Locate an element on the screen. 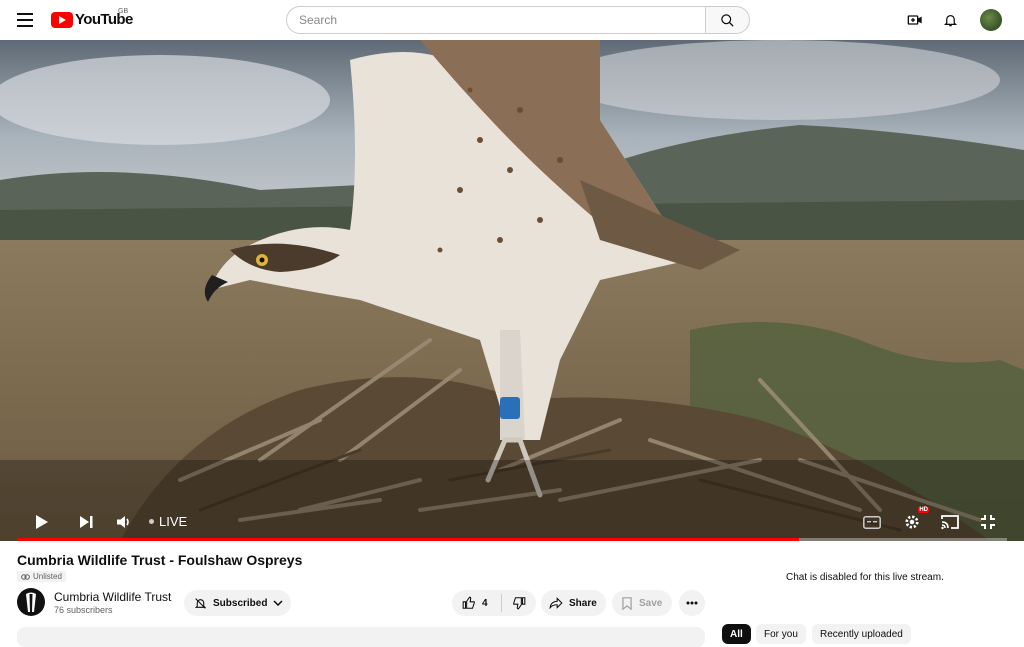 The image size is (1024, 647). notifications-button is located at coordinates (950, 20).